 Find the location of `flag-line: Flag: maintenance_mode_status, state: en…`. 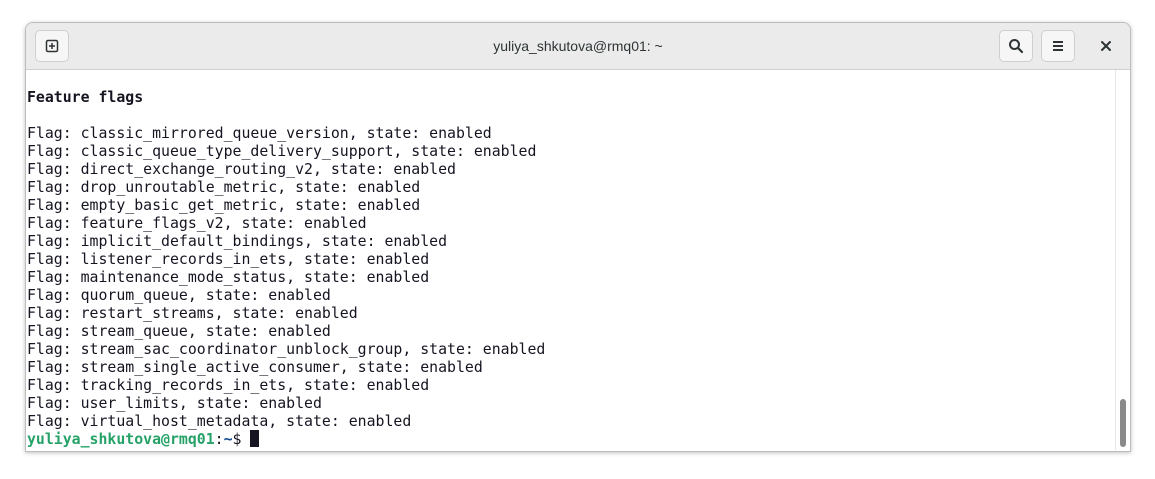

flag-line: Flag: maintenance_mode_status, state: en… is located at coordinates (228, 277).